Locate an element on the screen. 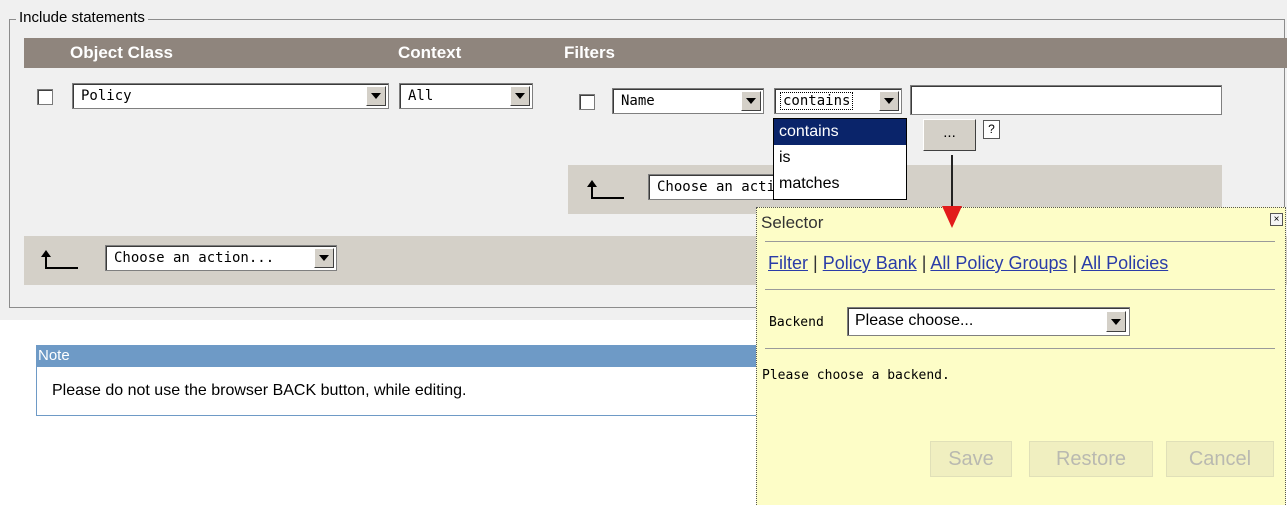 The width and height of the screenshot is (1287, 505). header-object-class: Object Class is located at coordinates (121, 52).